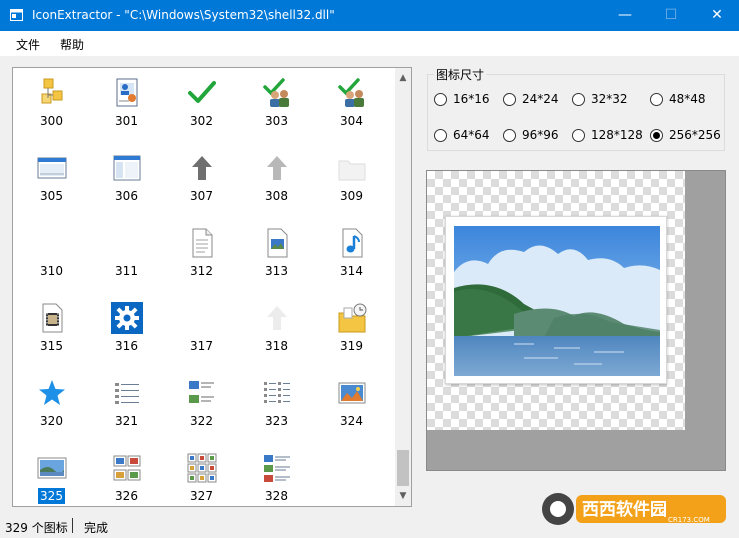 This screenshot has width=739, height=538. What do you see at coordinates (625, 15) in the screenshot?
I see `minimize-button: —` at bounding box center [625, 15].